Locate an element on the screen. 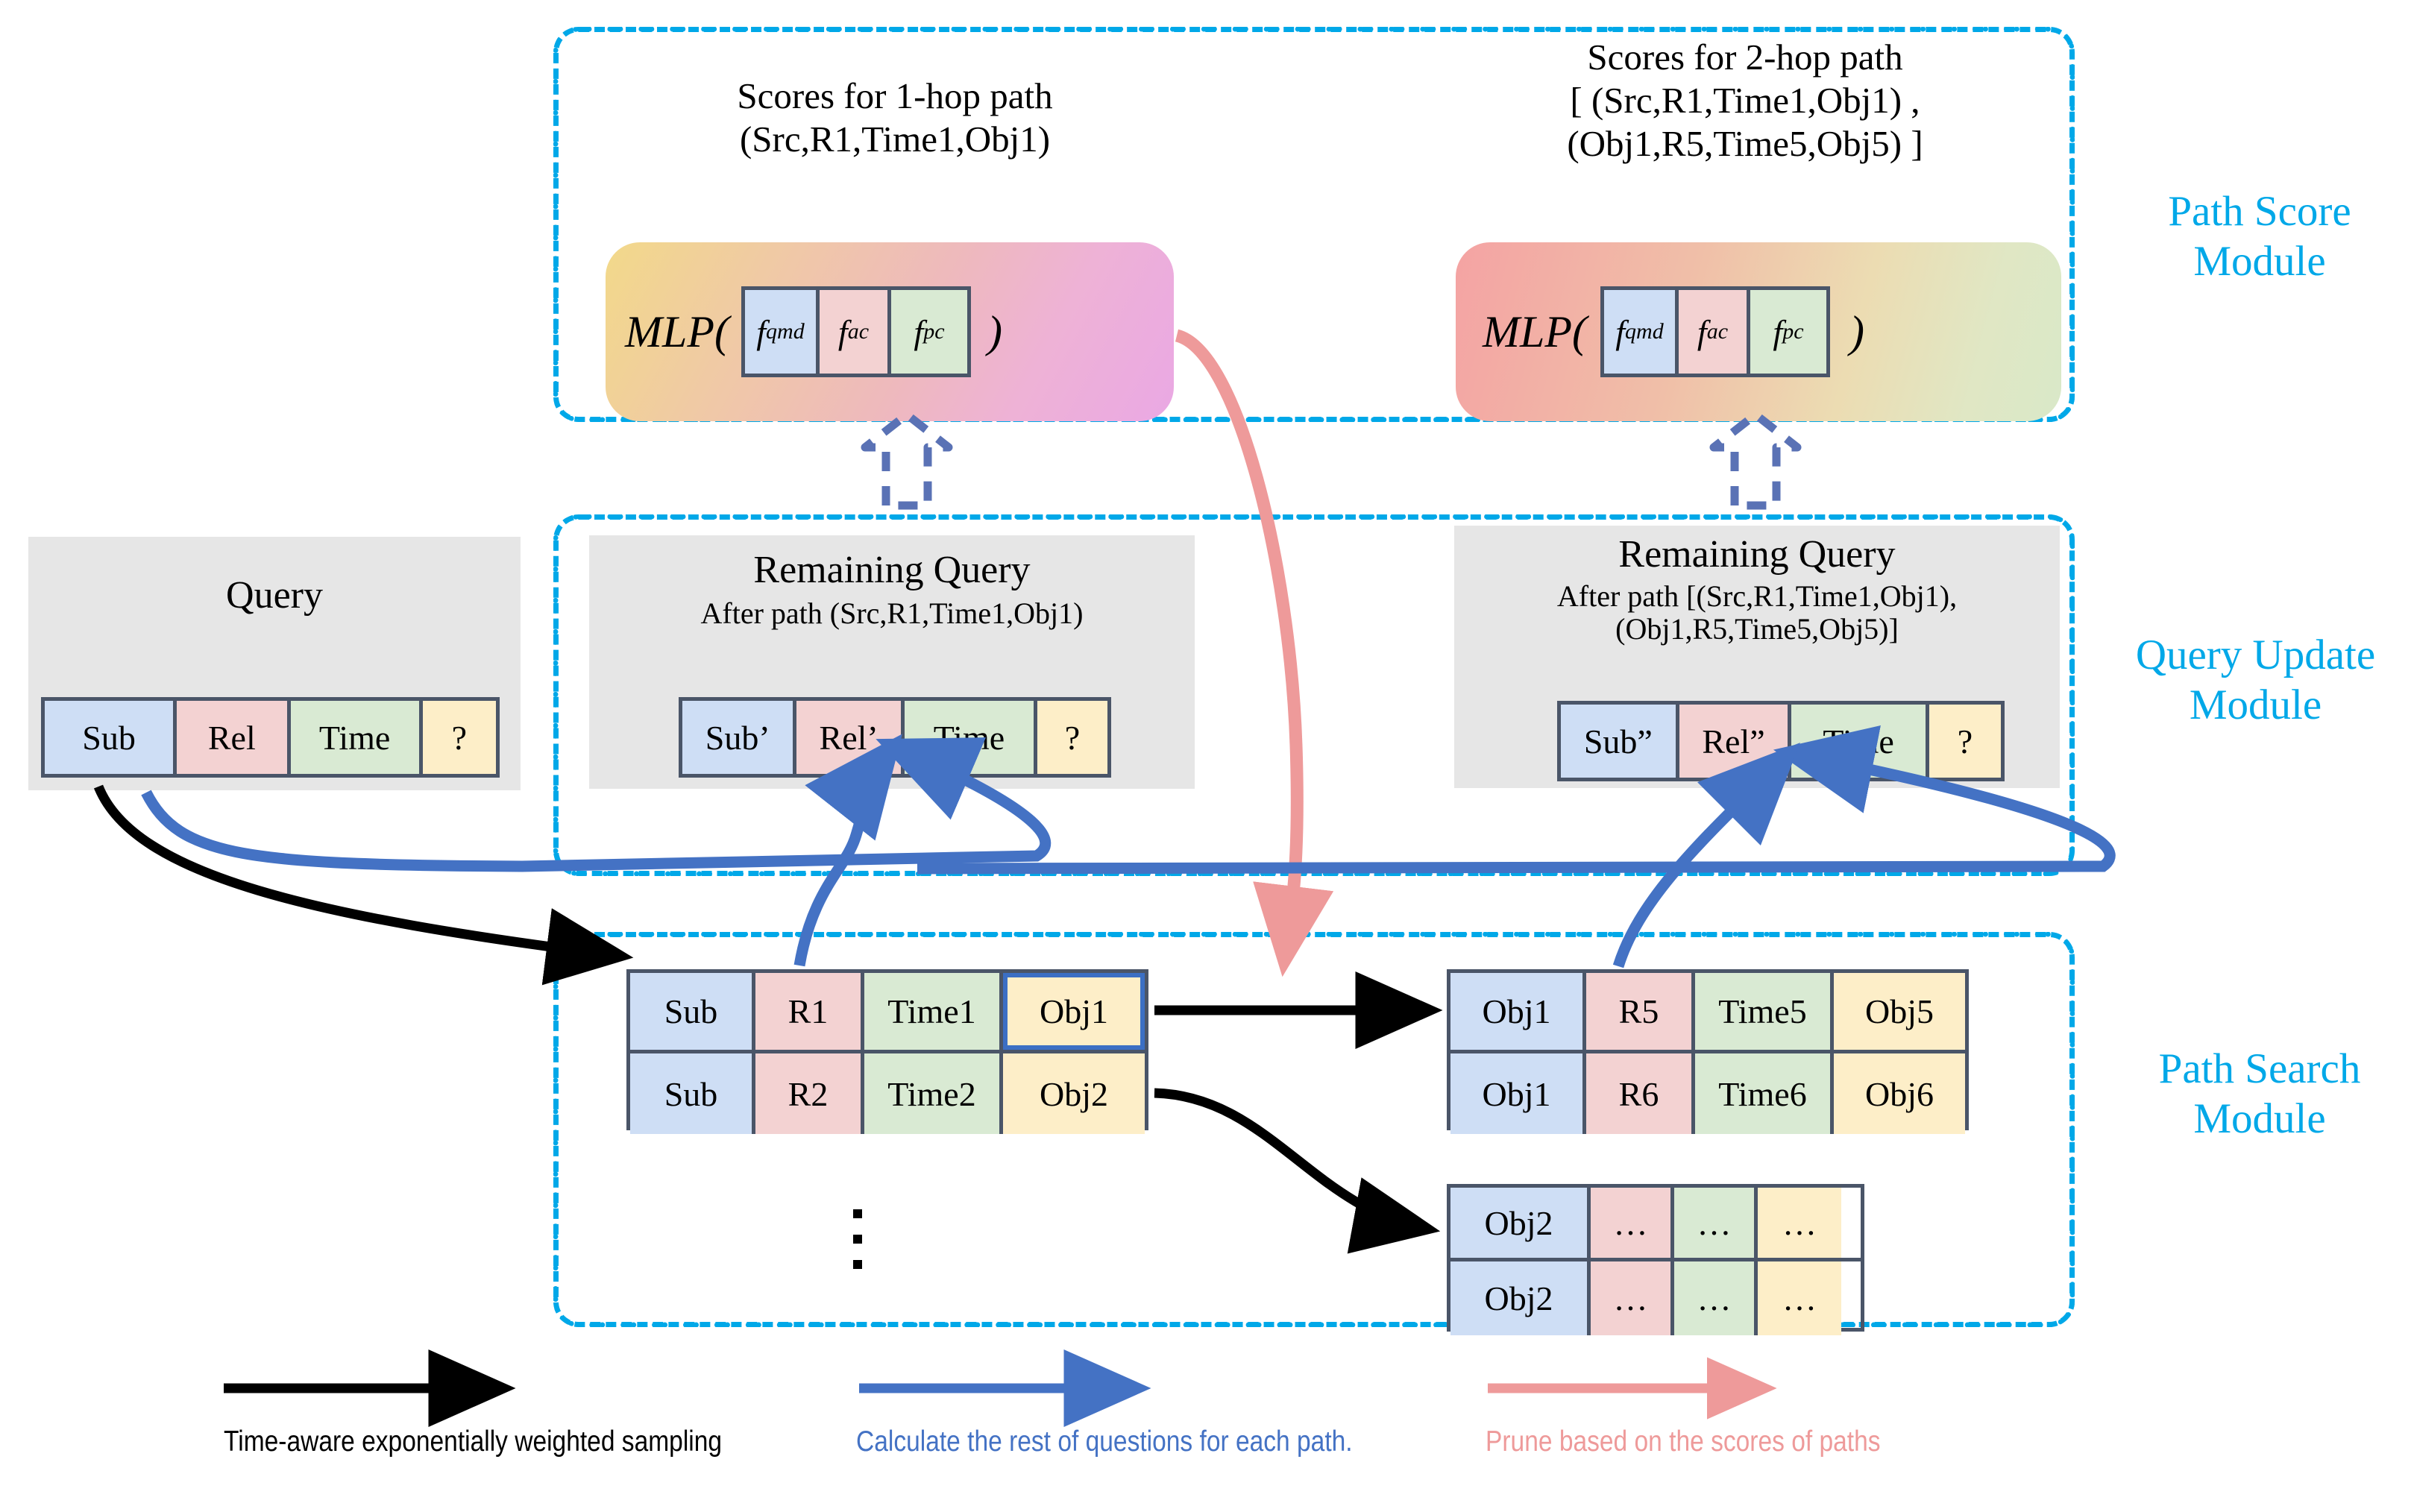  feature-cell-fac-1hop: f ac is located at coordinates (855, 332).